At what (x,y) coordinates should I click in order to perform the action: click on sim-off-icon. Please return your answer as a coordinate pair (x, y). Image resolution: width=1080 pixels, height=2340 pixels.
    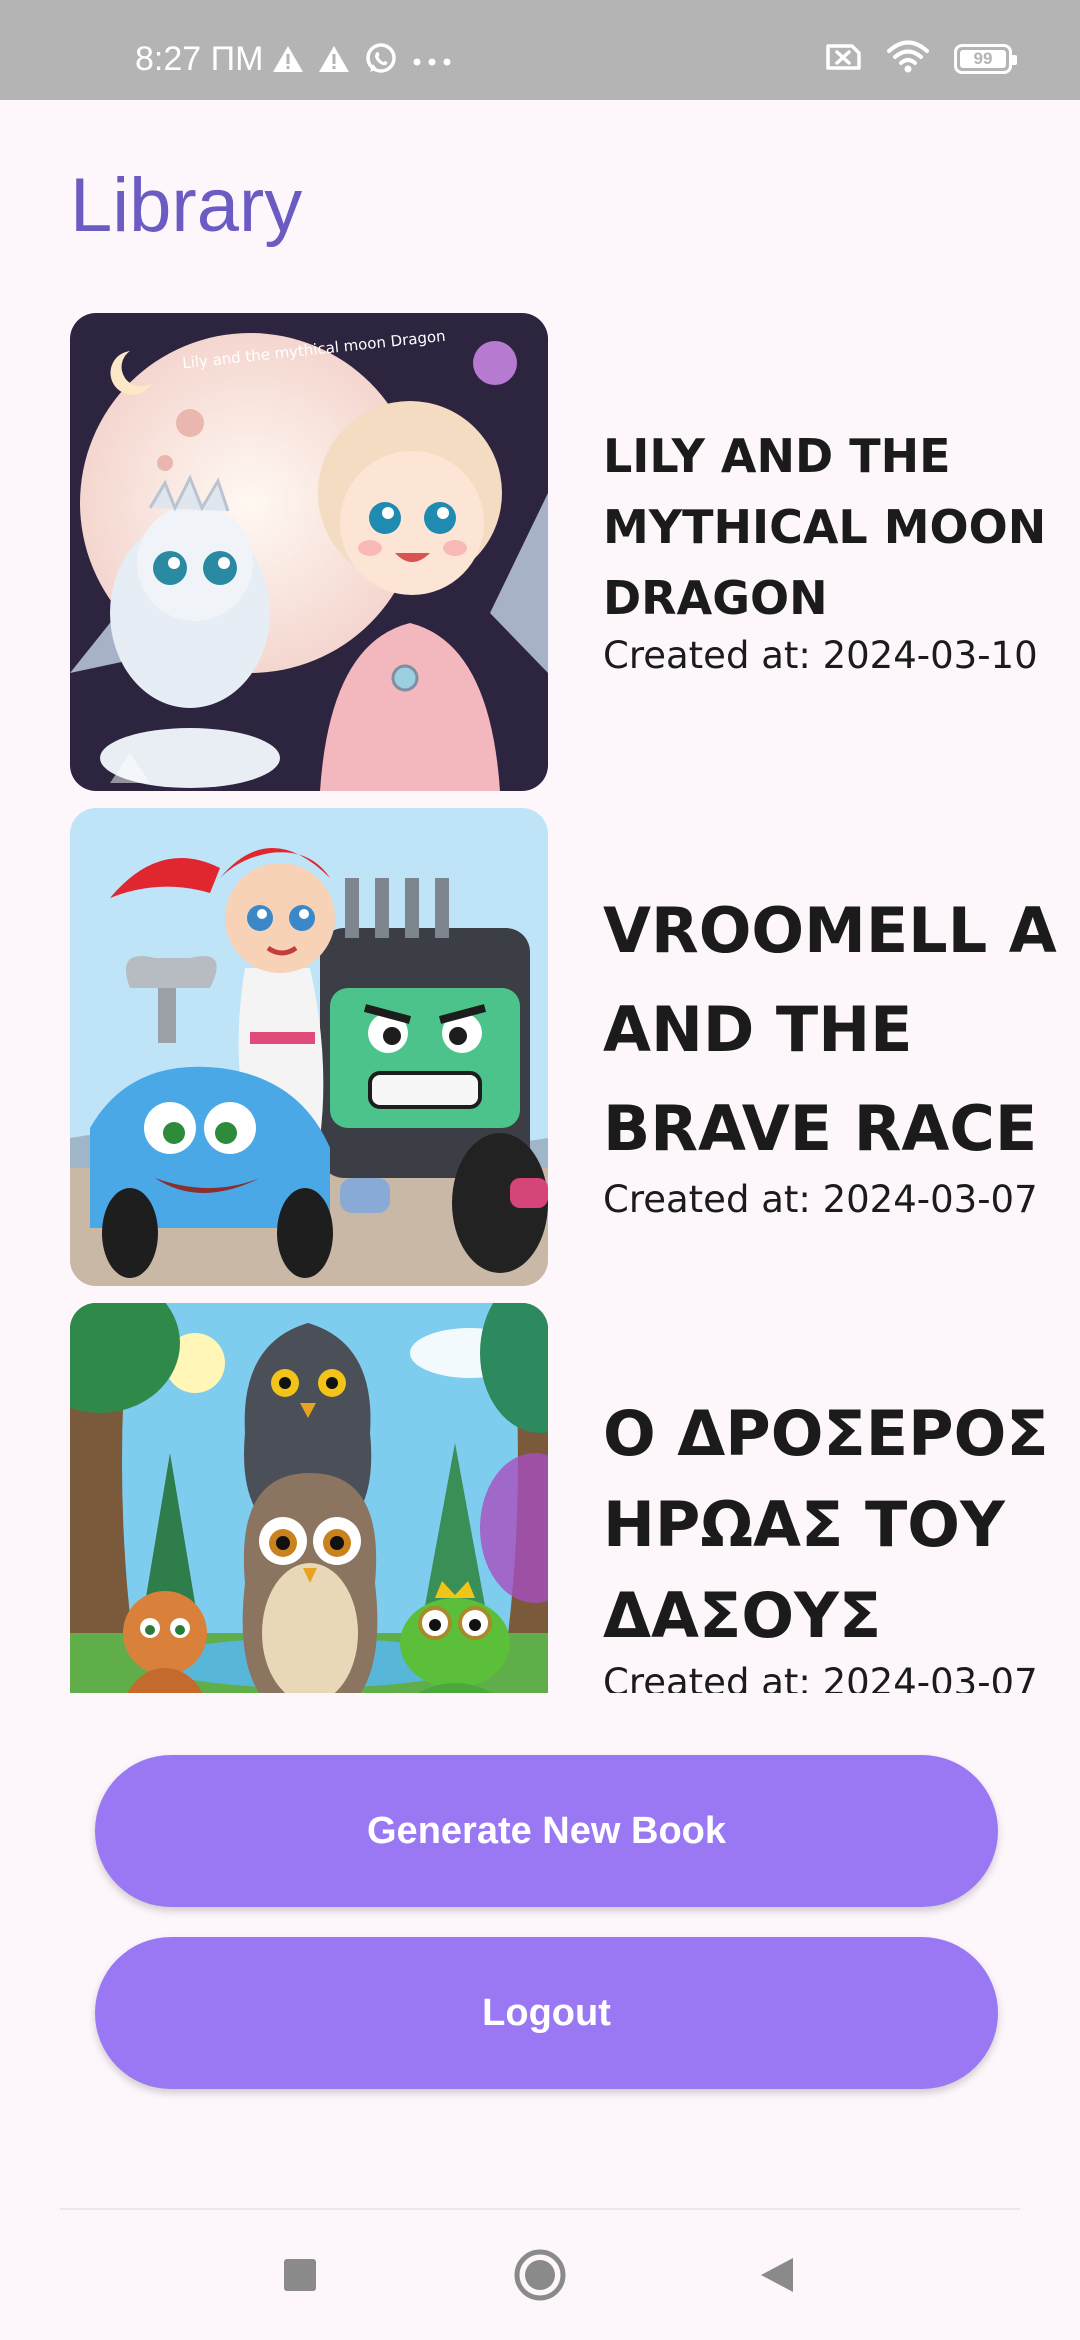
    Looking at the image, I should click on (843, 59).